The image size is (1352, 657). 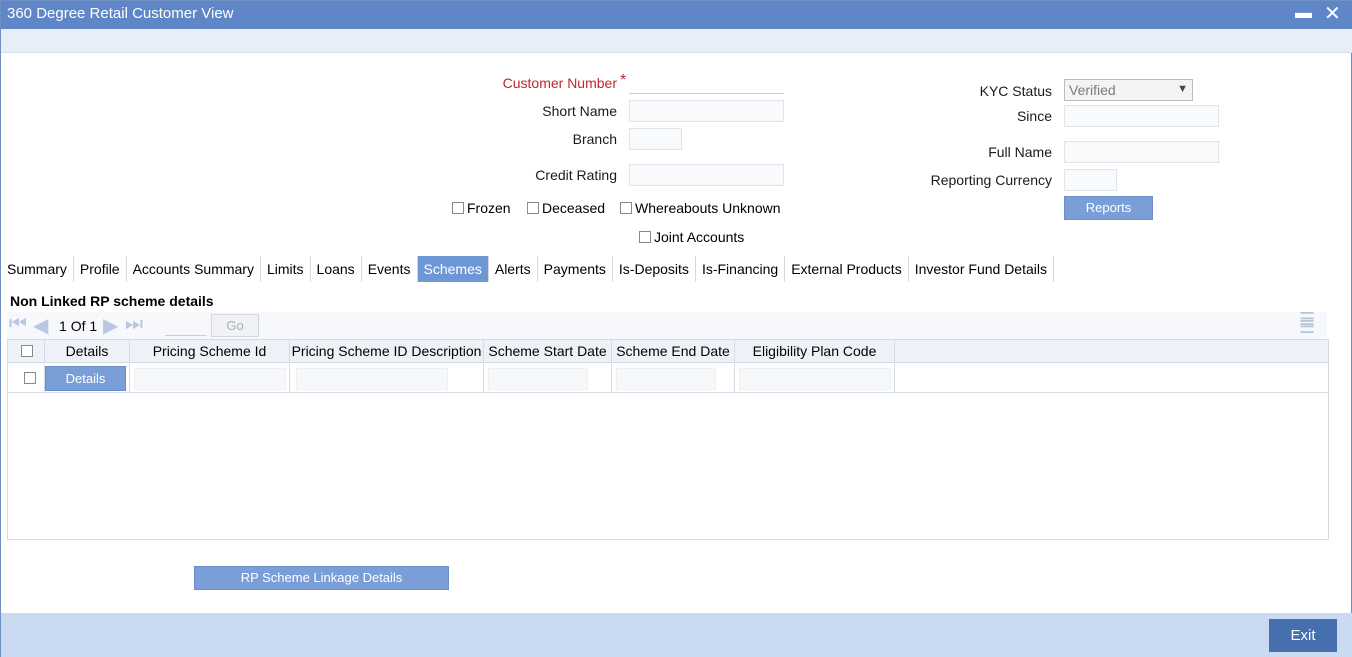 I want to click on scheme-end-date-input, so click(x=666, y=379).